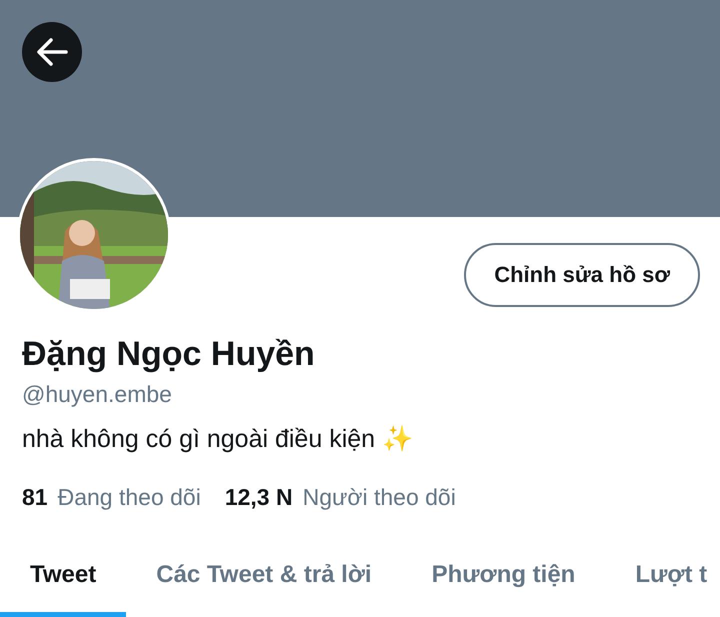  What do you see at coordinates (52, 52) in the screenshot?
I see `back-arrow-icon` at bounding box center [52, 52].